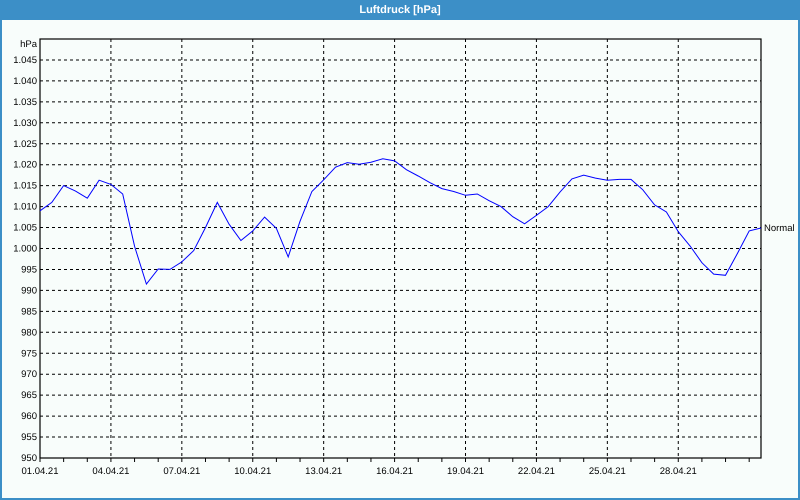  What do you see at coordinates (111, 471) in the screenshot?
I see `x-tick-label: 04.04.21` at bounding box center [111, 471].